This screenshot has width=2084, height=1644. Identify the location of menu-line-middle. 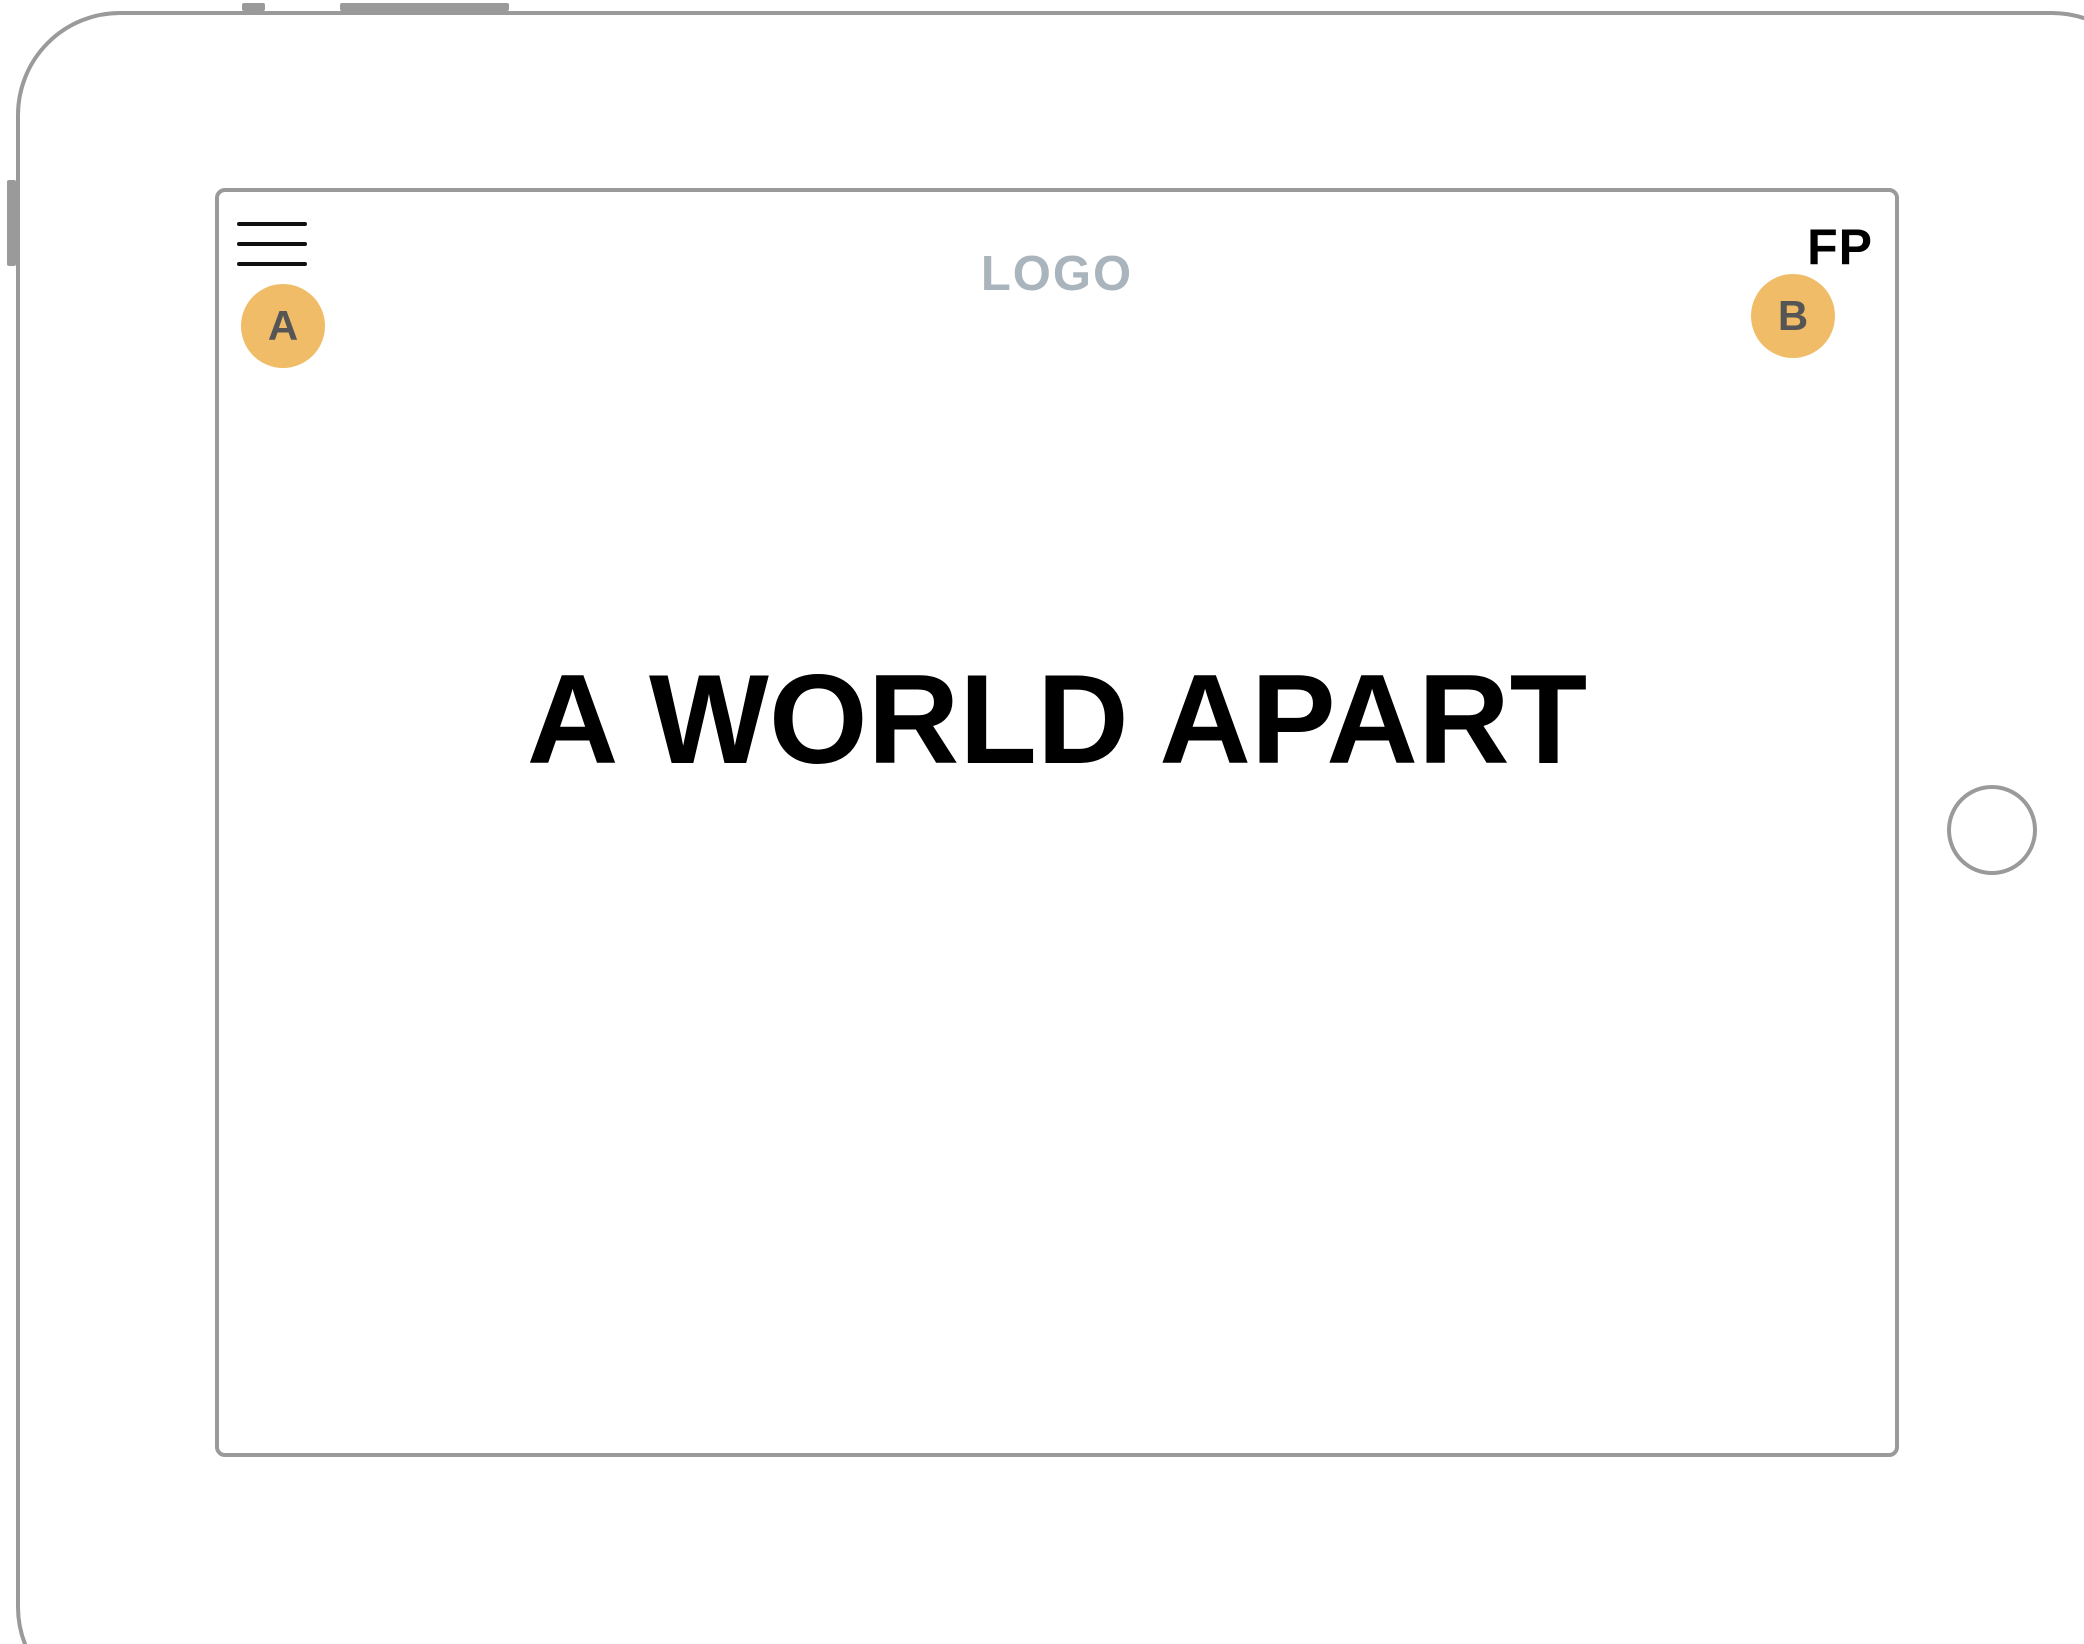
(272, 244).